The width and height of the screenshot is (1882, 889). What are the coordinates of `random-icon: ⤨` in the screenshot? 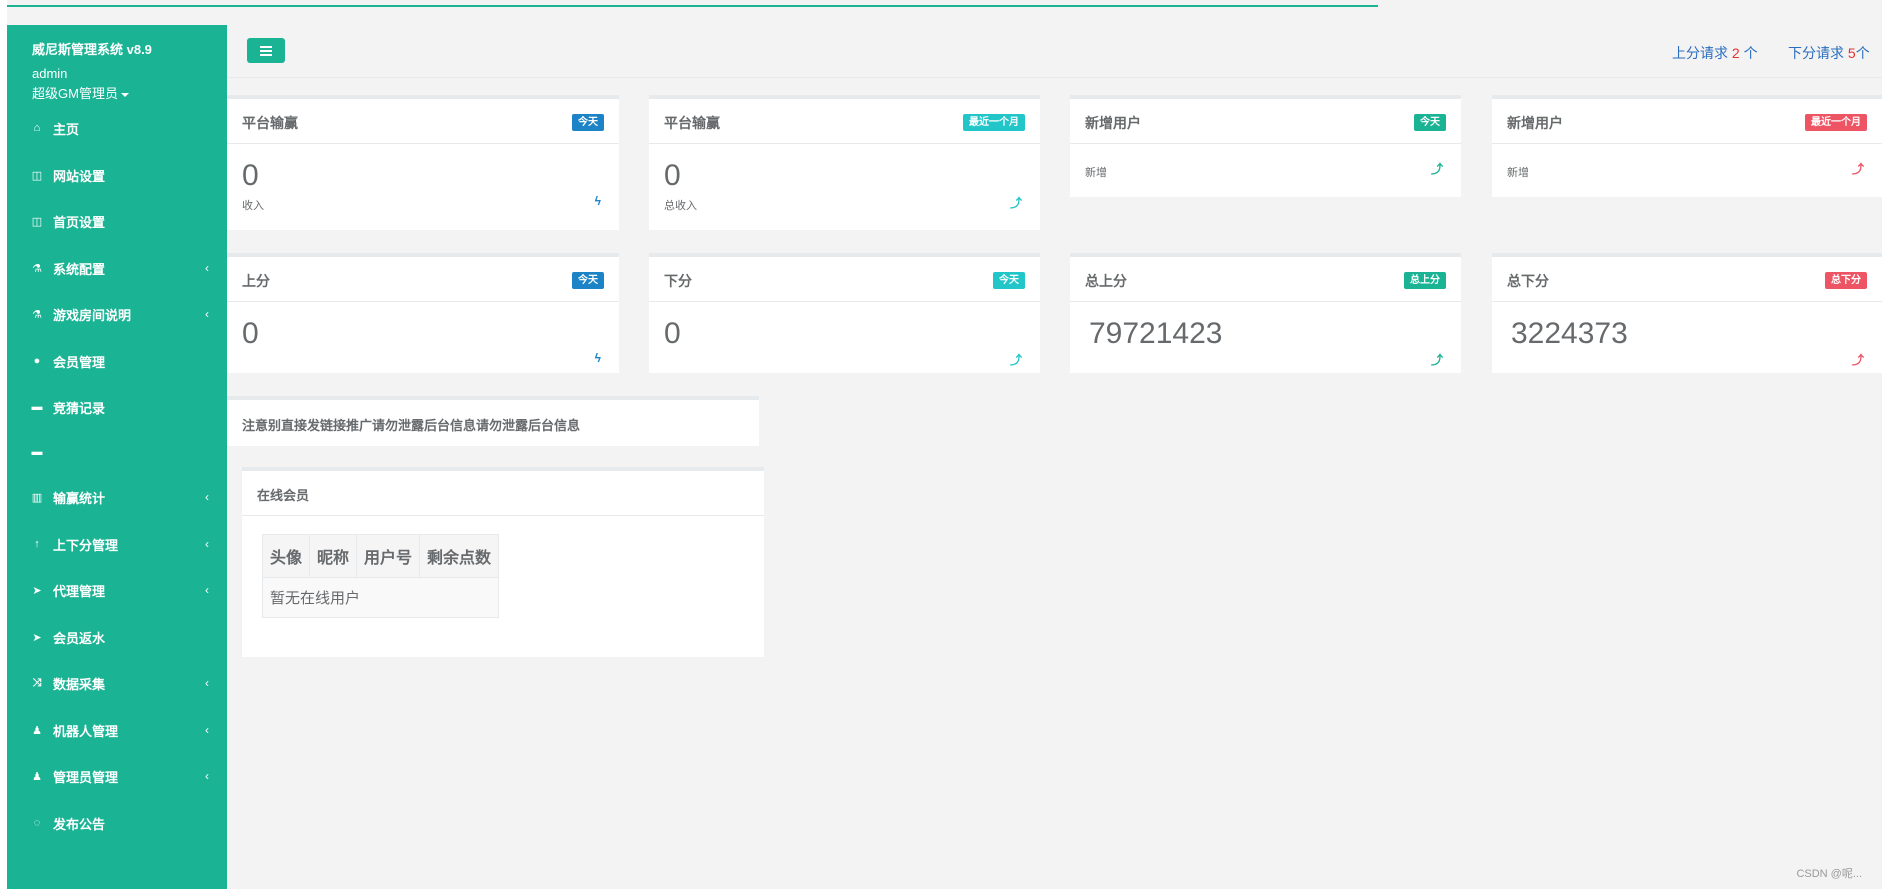 It's located at (37, 682).